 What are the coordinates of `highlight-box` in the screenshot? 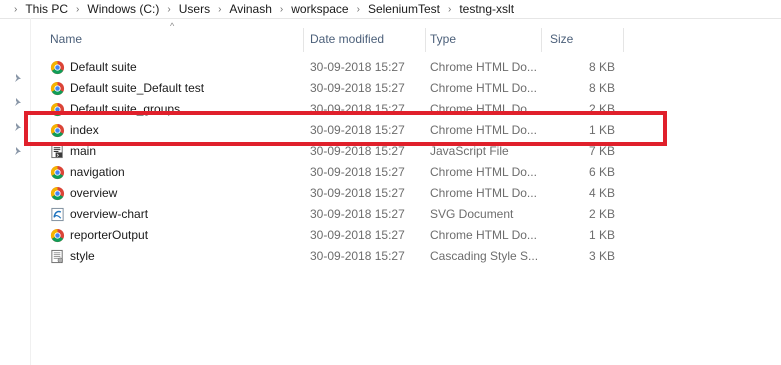 It's located at (345, 128).